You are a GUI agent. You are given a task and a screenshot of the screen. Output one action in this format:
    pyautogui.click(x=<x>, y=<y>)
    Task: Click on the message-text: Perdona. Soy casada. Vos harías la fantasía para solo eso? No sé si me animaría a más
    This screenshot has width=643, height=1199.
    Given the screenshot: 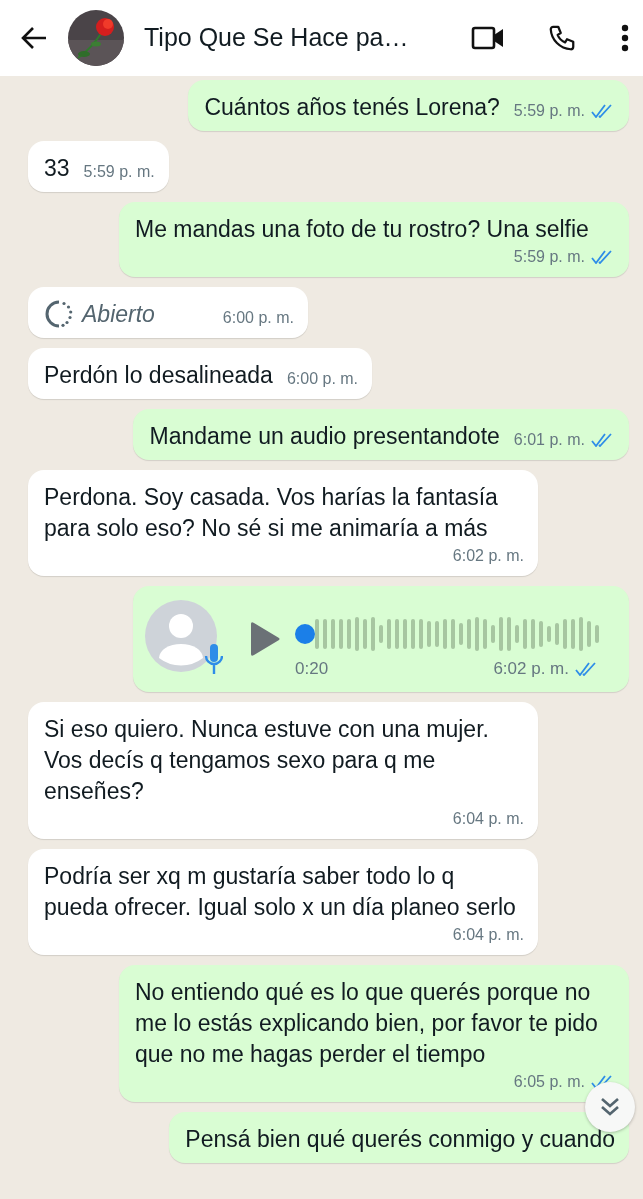 What is the action you would take?
    pyautogui.click(x=271, y=513)
    